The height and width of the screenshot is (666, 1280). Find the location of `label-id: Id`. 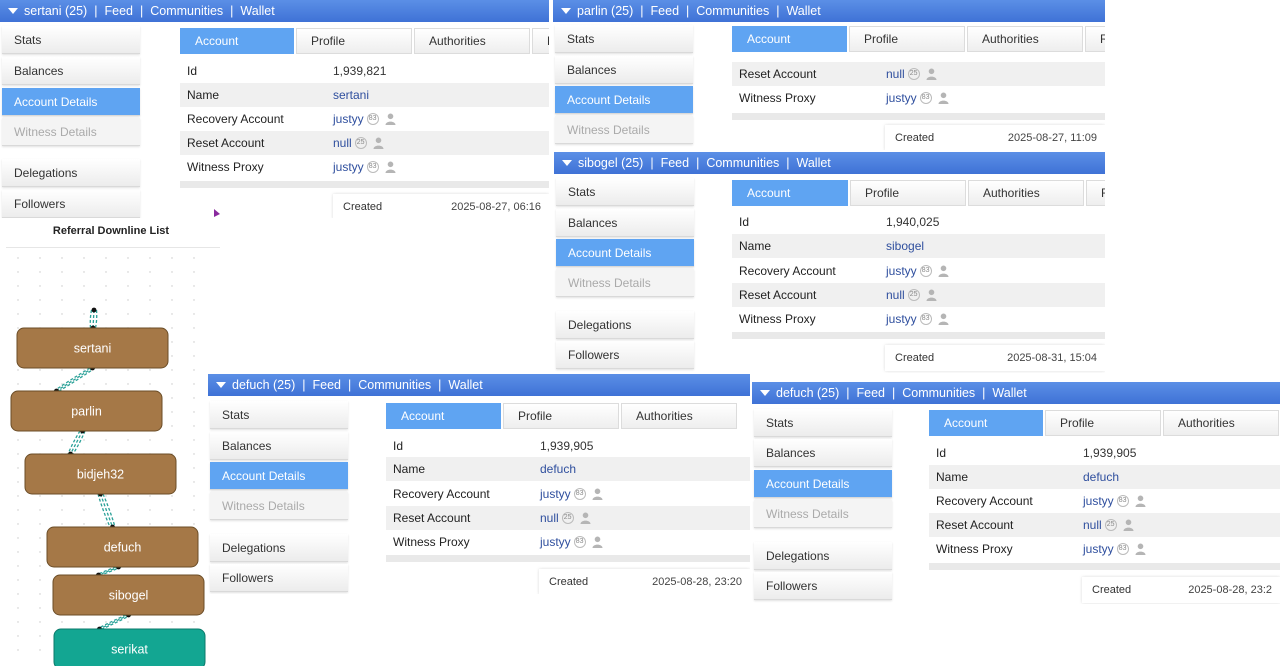

label-id: Id is located at coordinates (192, 71).